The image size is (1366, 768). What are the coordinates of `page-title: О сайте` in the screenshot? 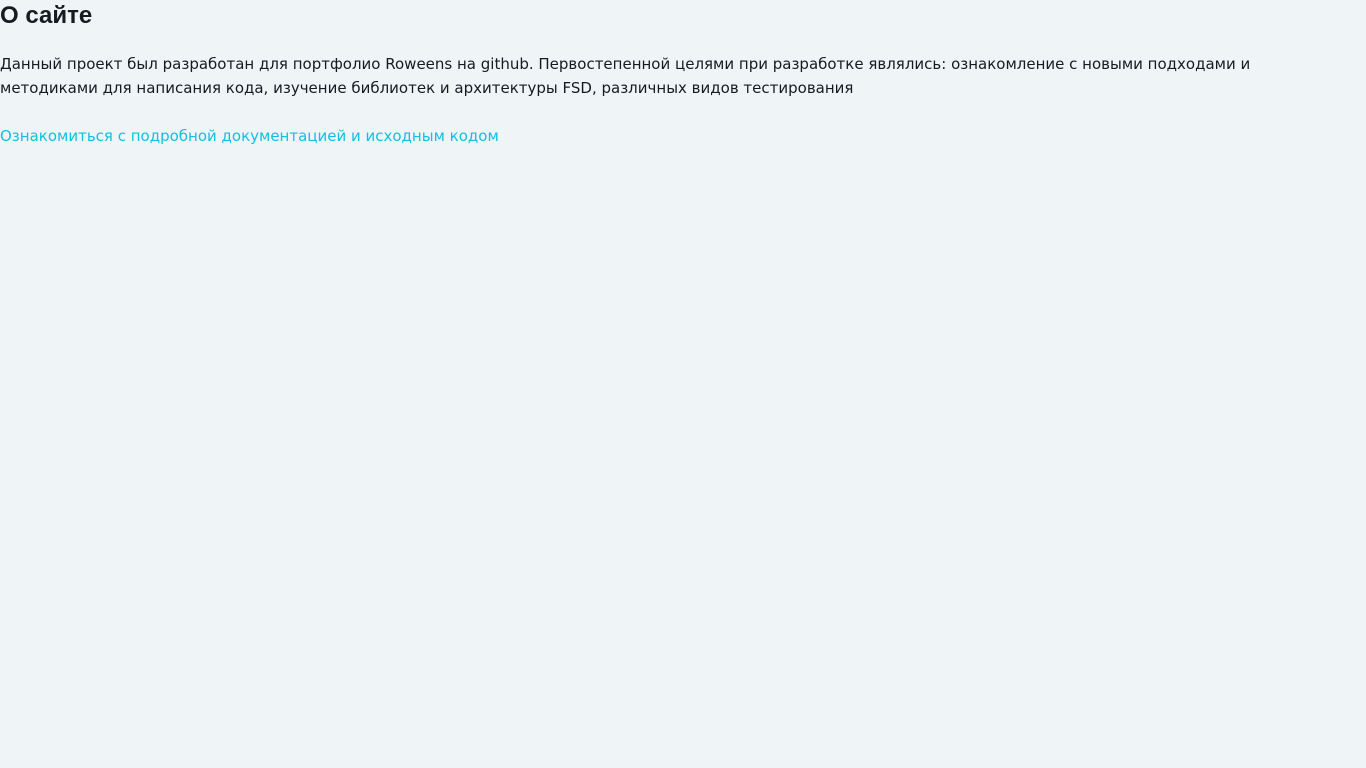 It's located at (46, 15).